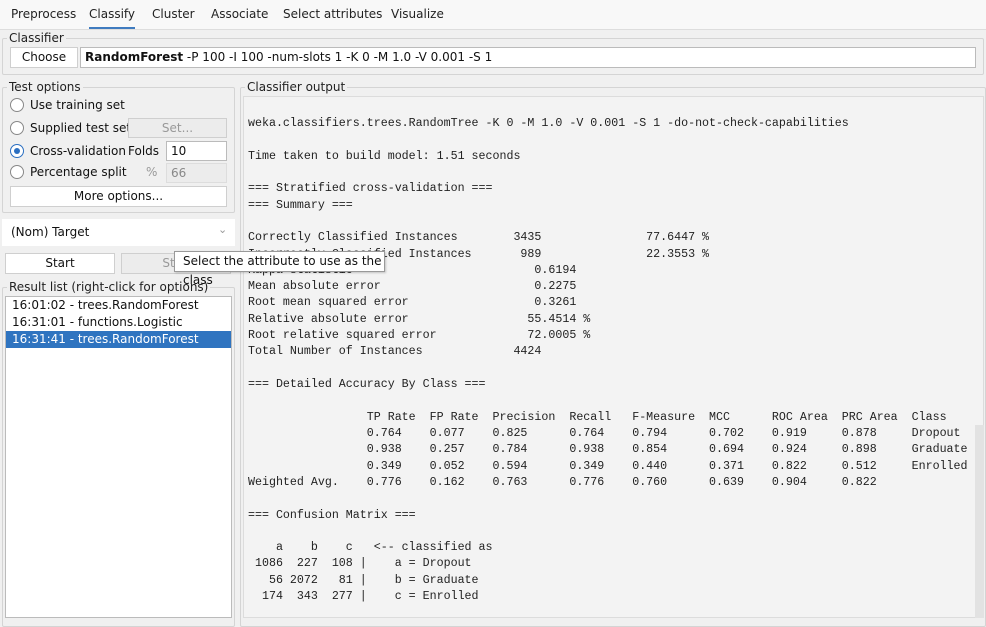 The height and width of the screenshot is (627, 986). Describe the element at coordinates (134, 57) in the screenshot. I see `classifier-name: RandomForest` at that location.